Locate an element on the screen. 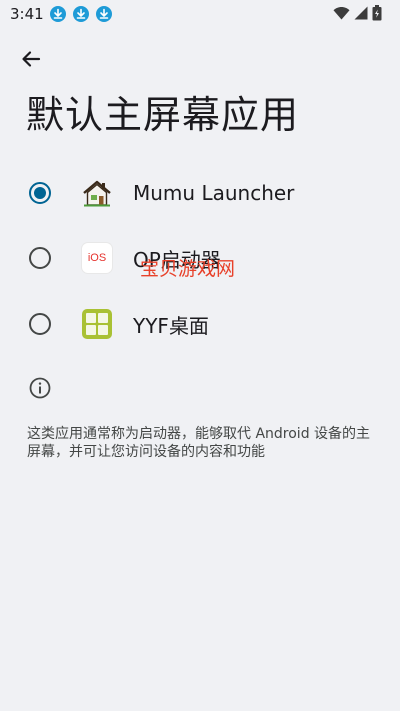 This screenshot has width=400, height=711. arrow-back-icon is located at coordinates (31, 59).